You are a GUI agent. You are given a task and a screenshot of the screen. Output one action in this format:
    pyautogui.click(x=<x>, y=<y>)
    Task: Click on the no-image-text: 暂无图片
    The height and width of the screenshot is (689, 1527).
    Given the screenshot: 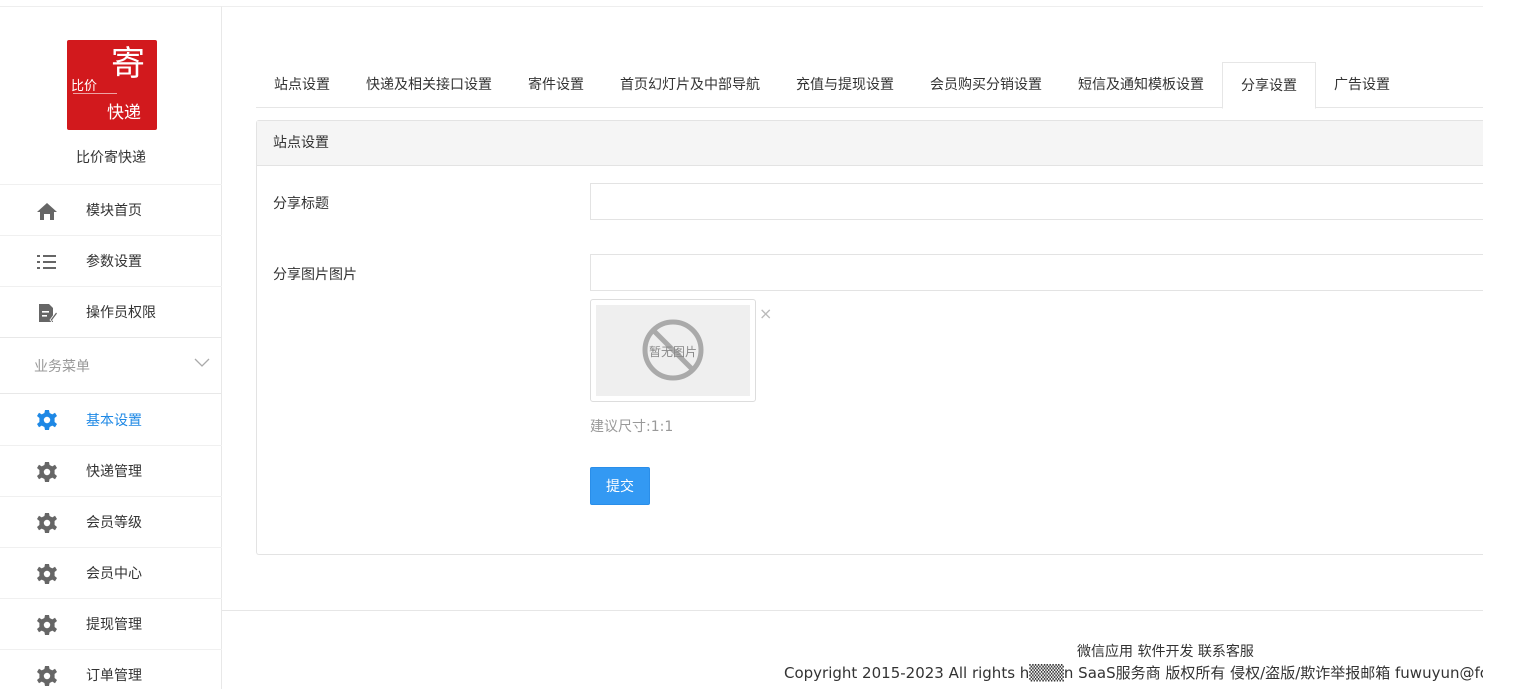 What is the action you would take?
    pyautogui.click(x=672, y=352)
    